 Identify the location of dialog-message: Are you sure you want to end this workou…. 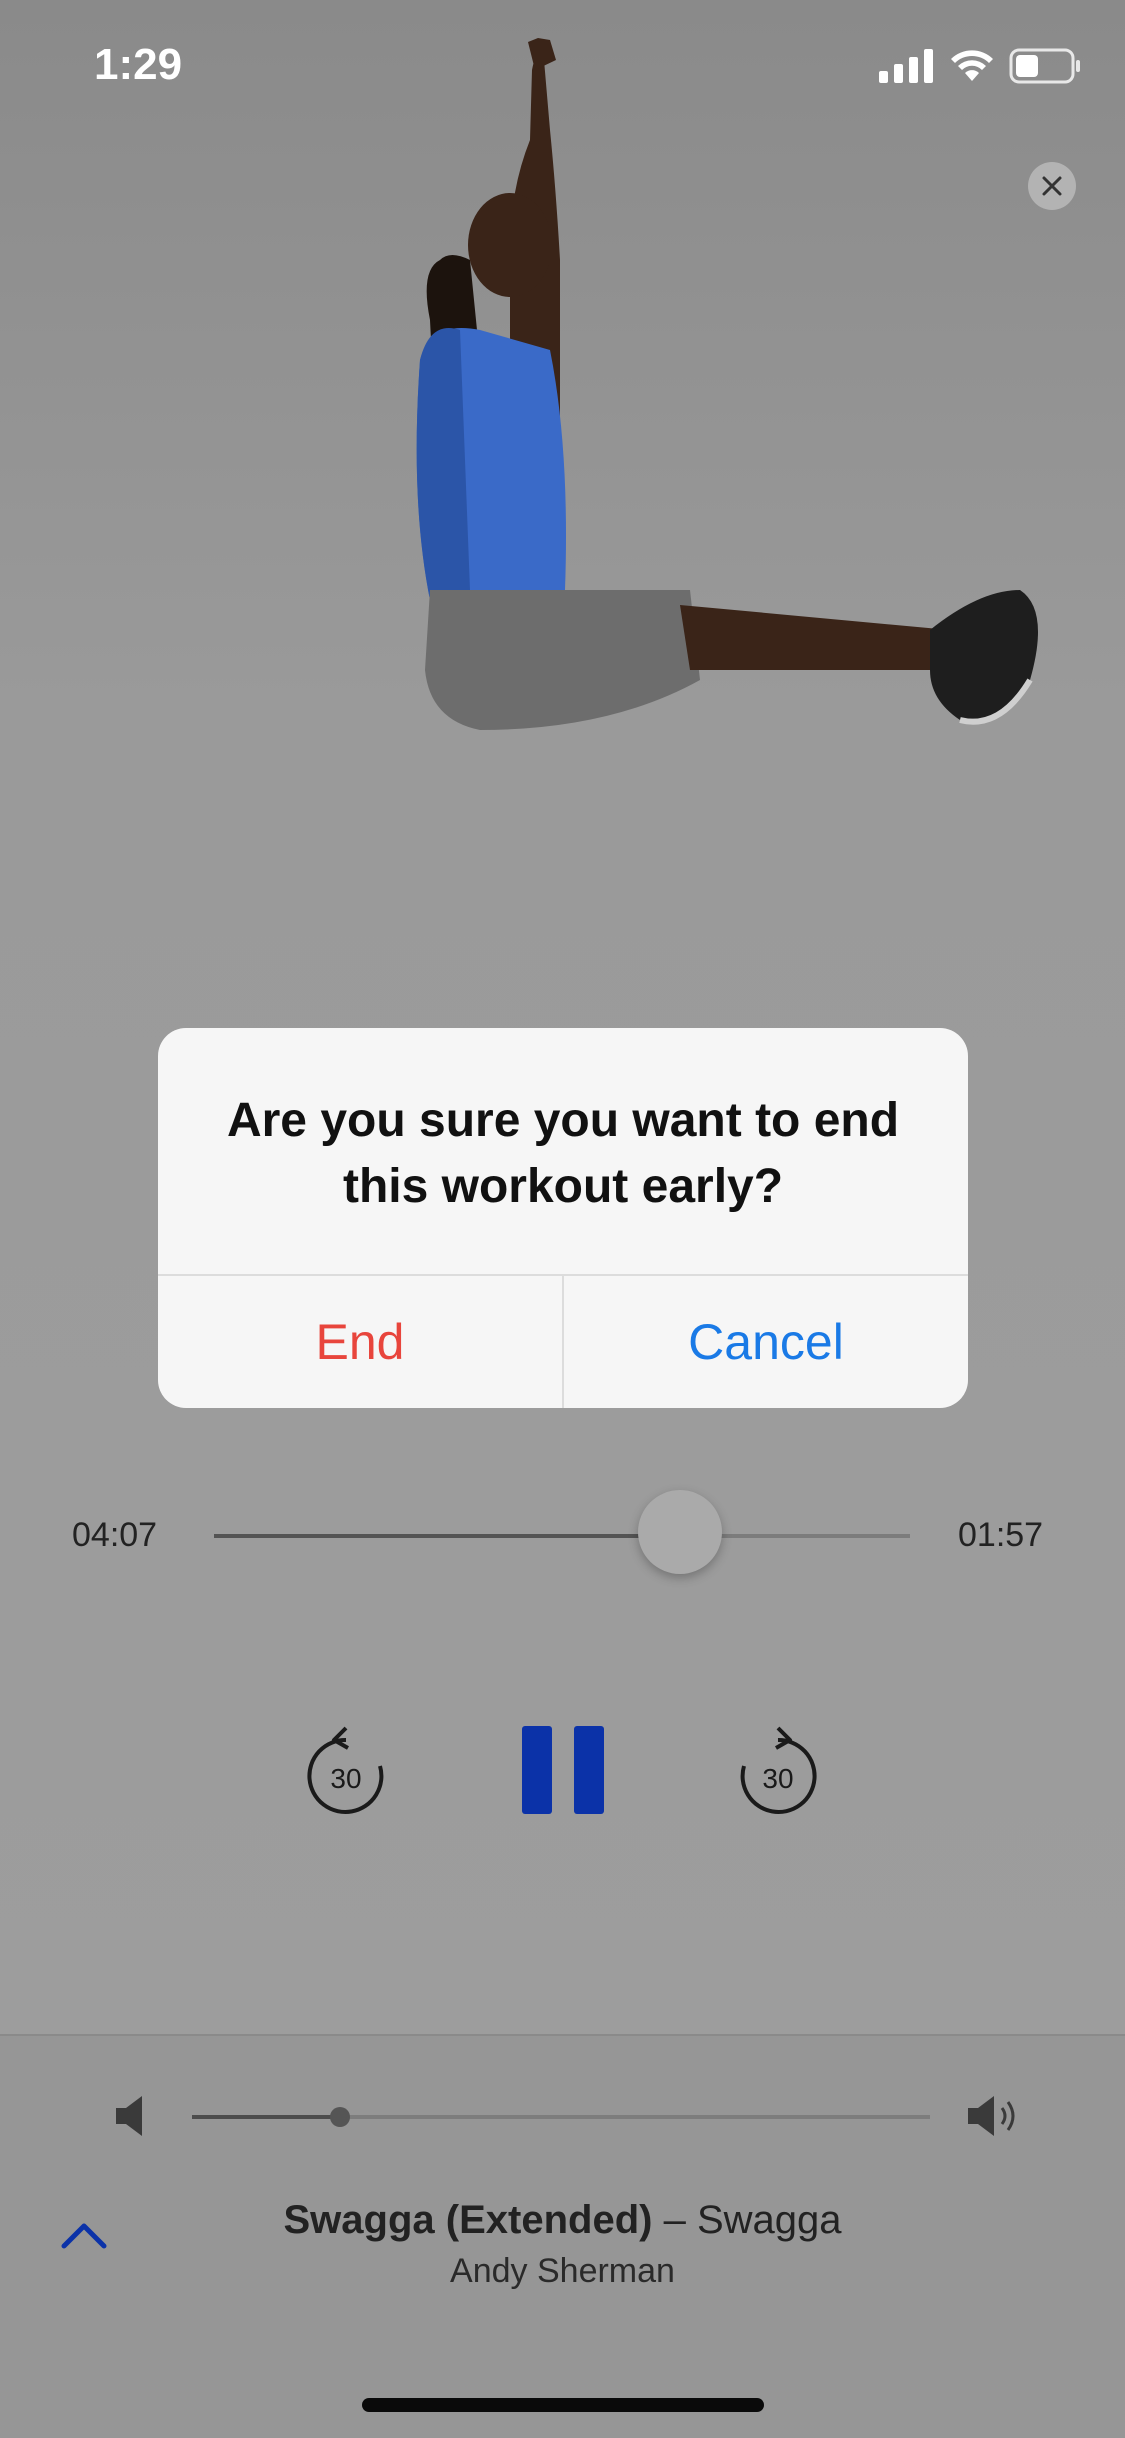
(563, 1153).